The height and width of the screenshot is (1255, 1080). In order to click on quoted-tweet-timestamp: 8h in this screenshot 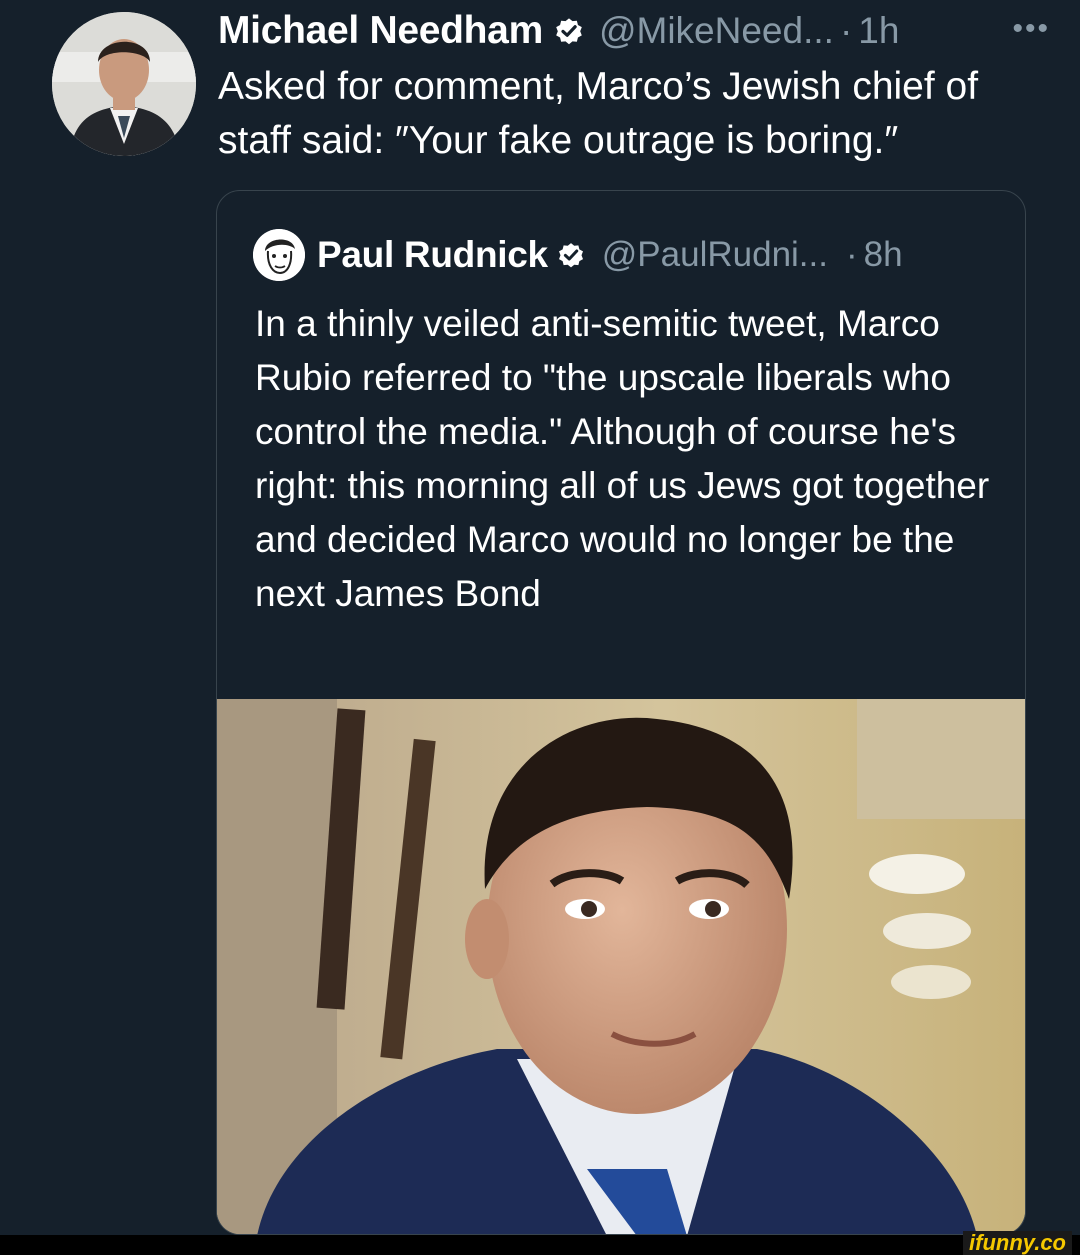, I will do `click(883, 255)`.